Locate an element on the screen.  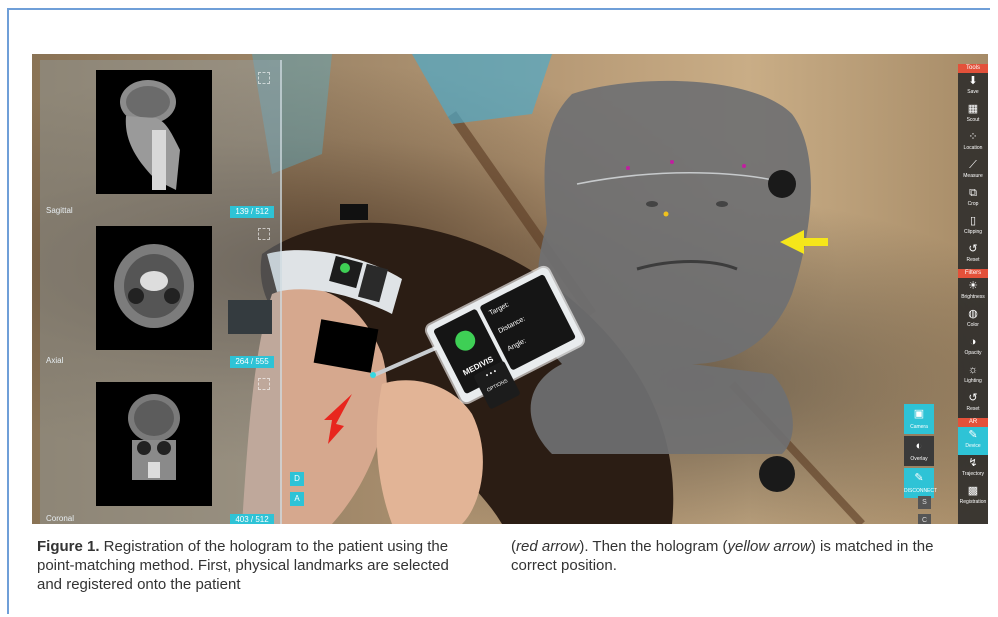
filter-opacity: ◑ Opacity is located at coordinates (973, 348).